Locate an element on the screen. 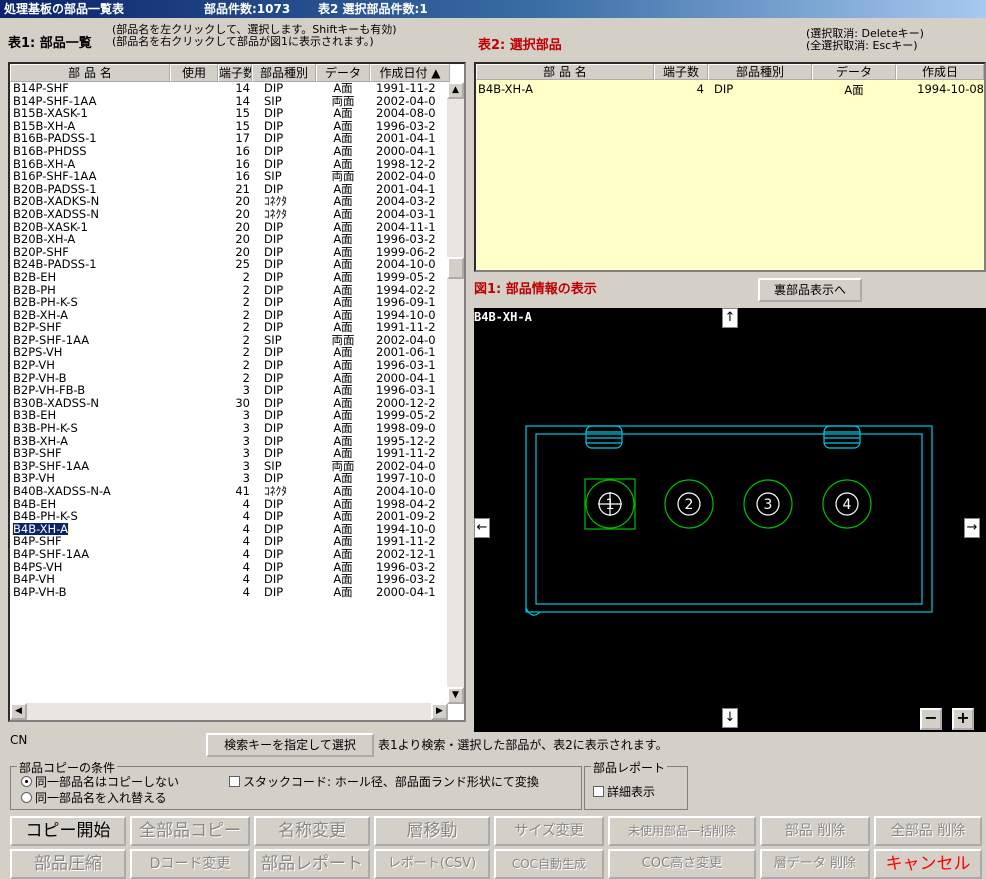  cell-pins: 3 is located at coordinates (235, 390).